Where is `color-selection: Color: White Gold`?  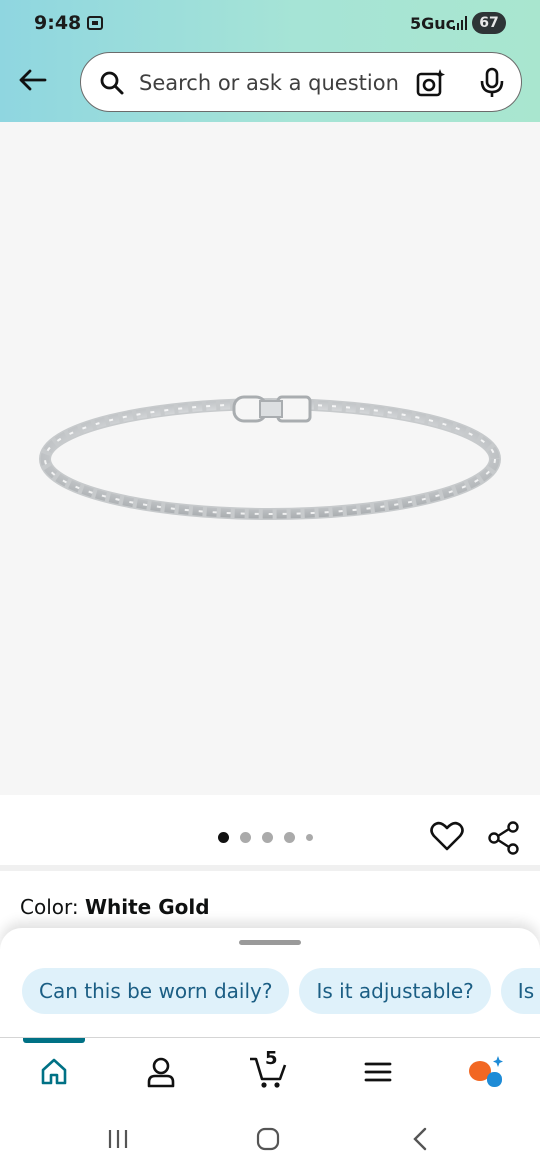 color-selection: Color: White Gold is located at coordinates (115, 907).